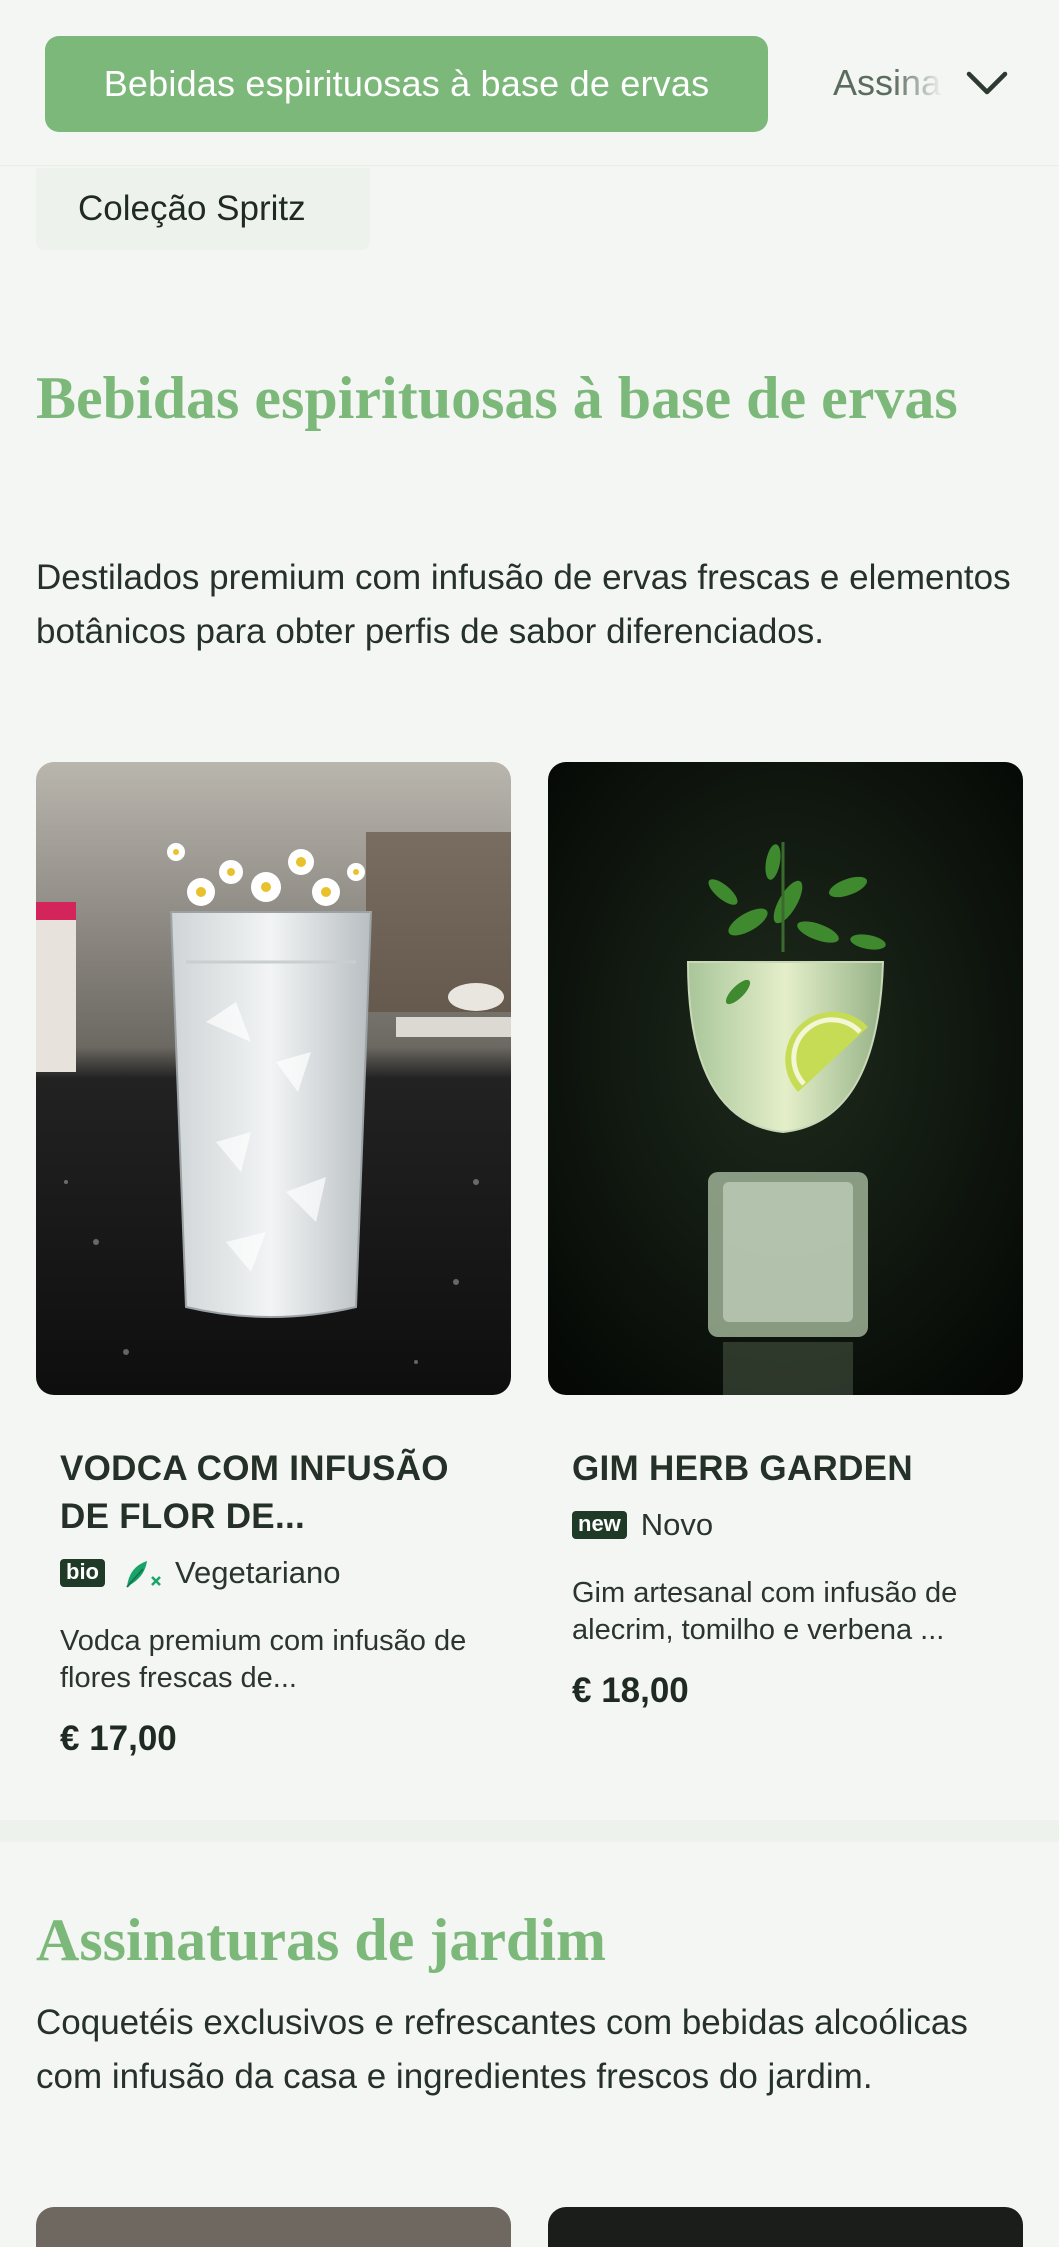  I want to click on category-pill-label: Bebidas espirituosas à base de ervas, so click(406, 83).